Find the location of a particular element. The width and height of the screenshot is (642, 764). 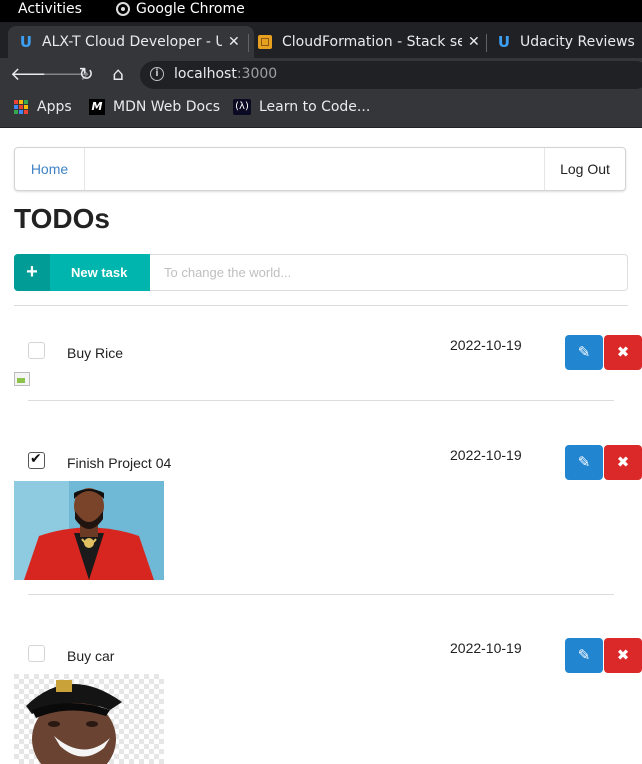

mdn-icon: M is located at coordinates (97, 107).